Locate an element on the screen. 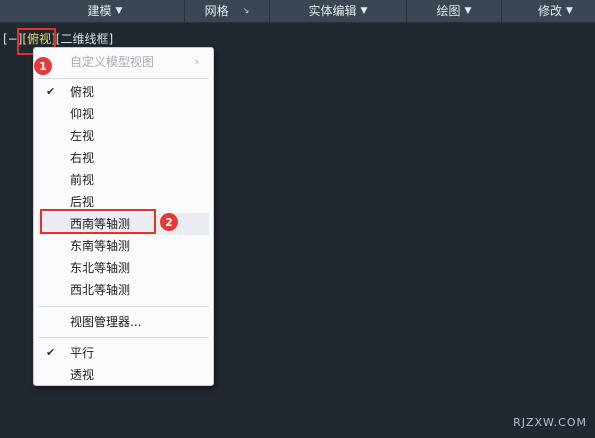 The width and height of the screenshot is (595, 438). menu-item-custom-model-view: 自定义模型视图 › is located at coordinates (123, 62).